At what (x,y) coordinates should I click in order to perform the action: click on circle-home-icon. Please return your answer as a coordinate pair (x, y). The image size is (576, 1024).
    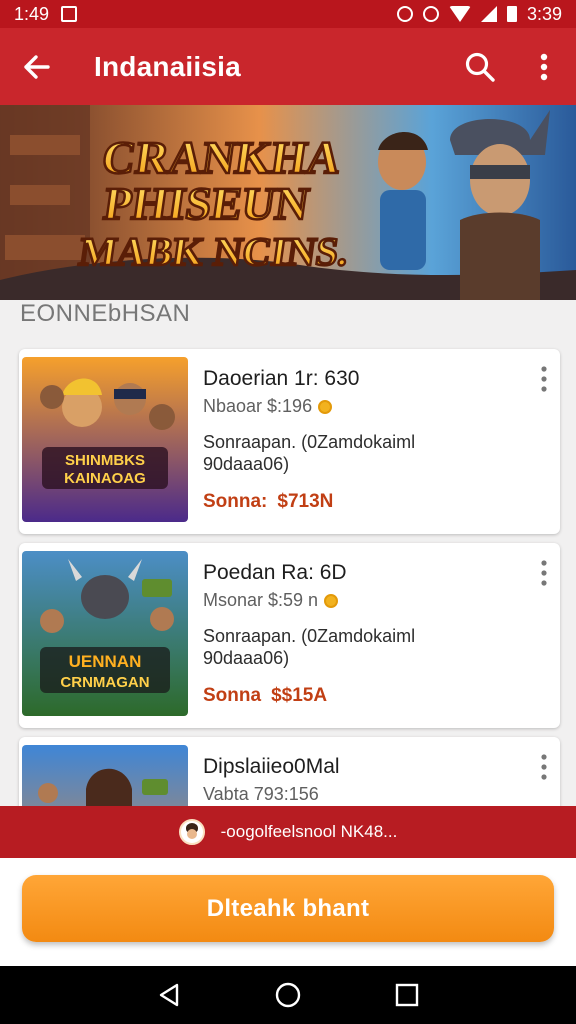
    Looking at the image, I should click on (288, 995).